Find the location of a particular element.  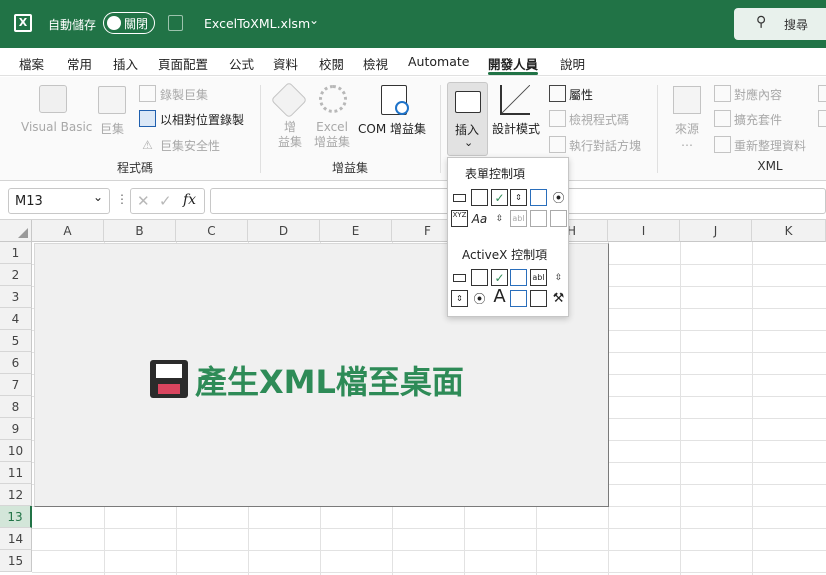

menu-formulas: 公式 is located at coordinates (241, 63).